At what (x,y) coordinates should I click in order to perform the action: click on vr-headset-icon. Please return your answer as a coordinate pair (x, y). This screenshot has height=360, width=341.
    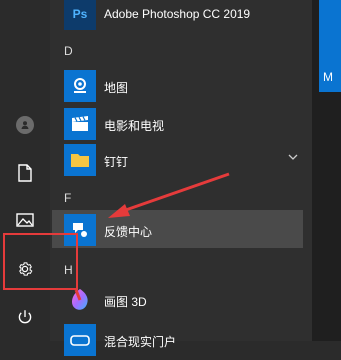
    Looking at the image, I should click on (80, 340).